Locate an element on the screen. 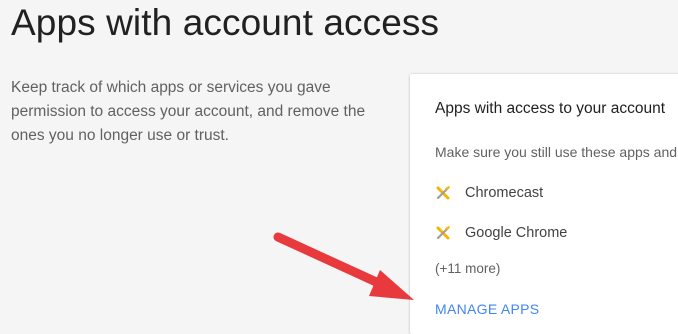 Image resolution: width=678 pixels, height=334 pixels. app-item-chromecast: Chromecast is located at coordinates (489, 193).